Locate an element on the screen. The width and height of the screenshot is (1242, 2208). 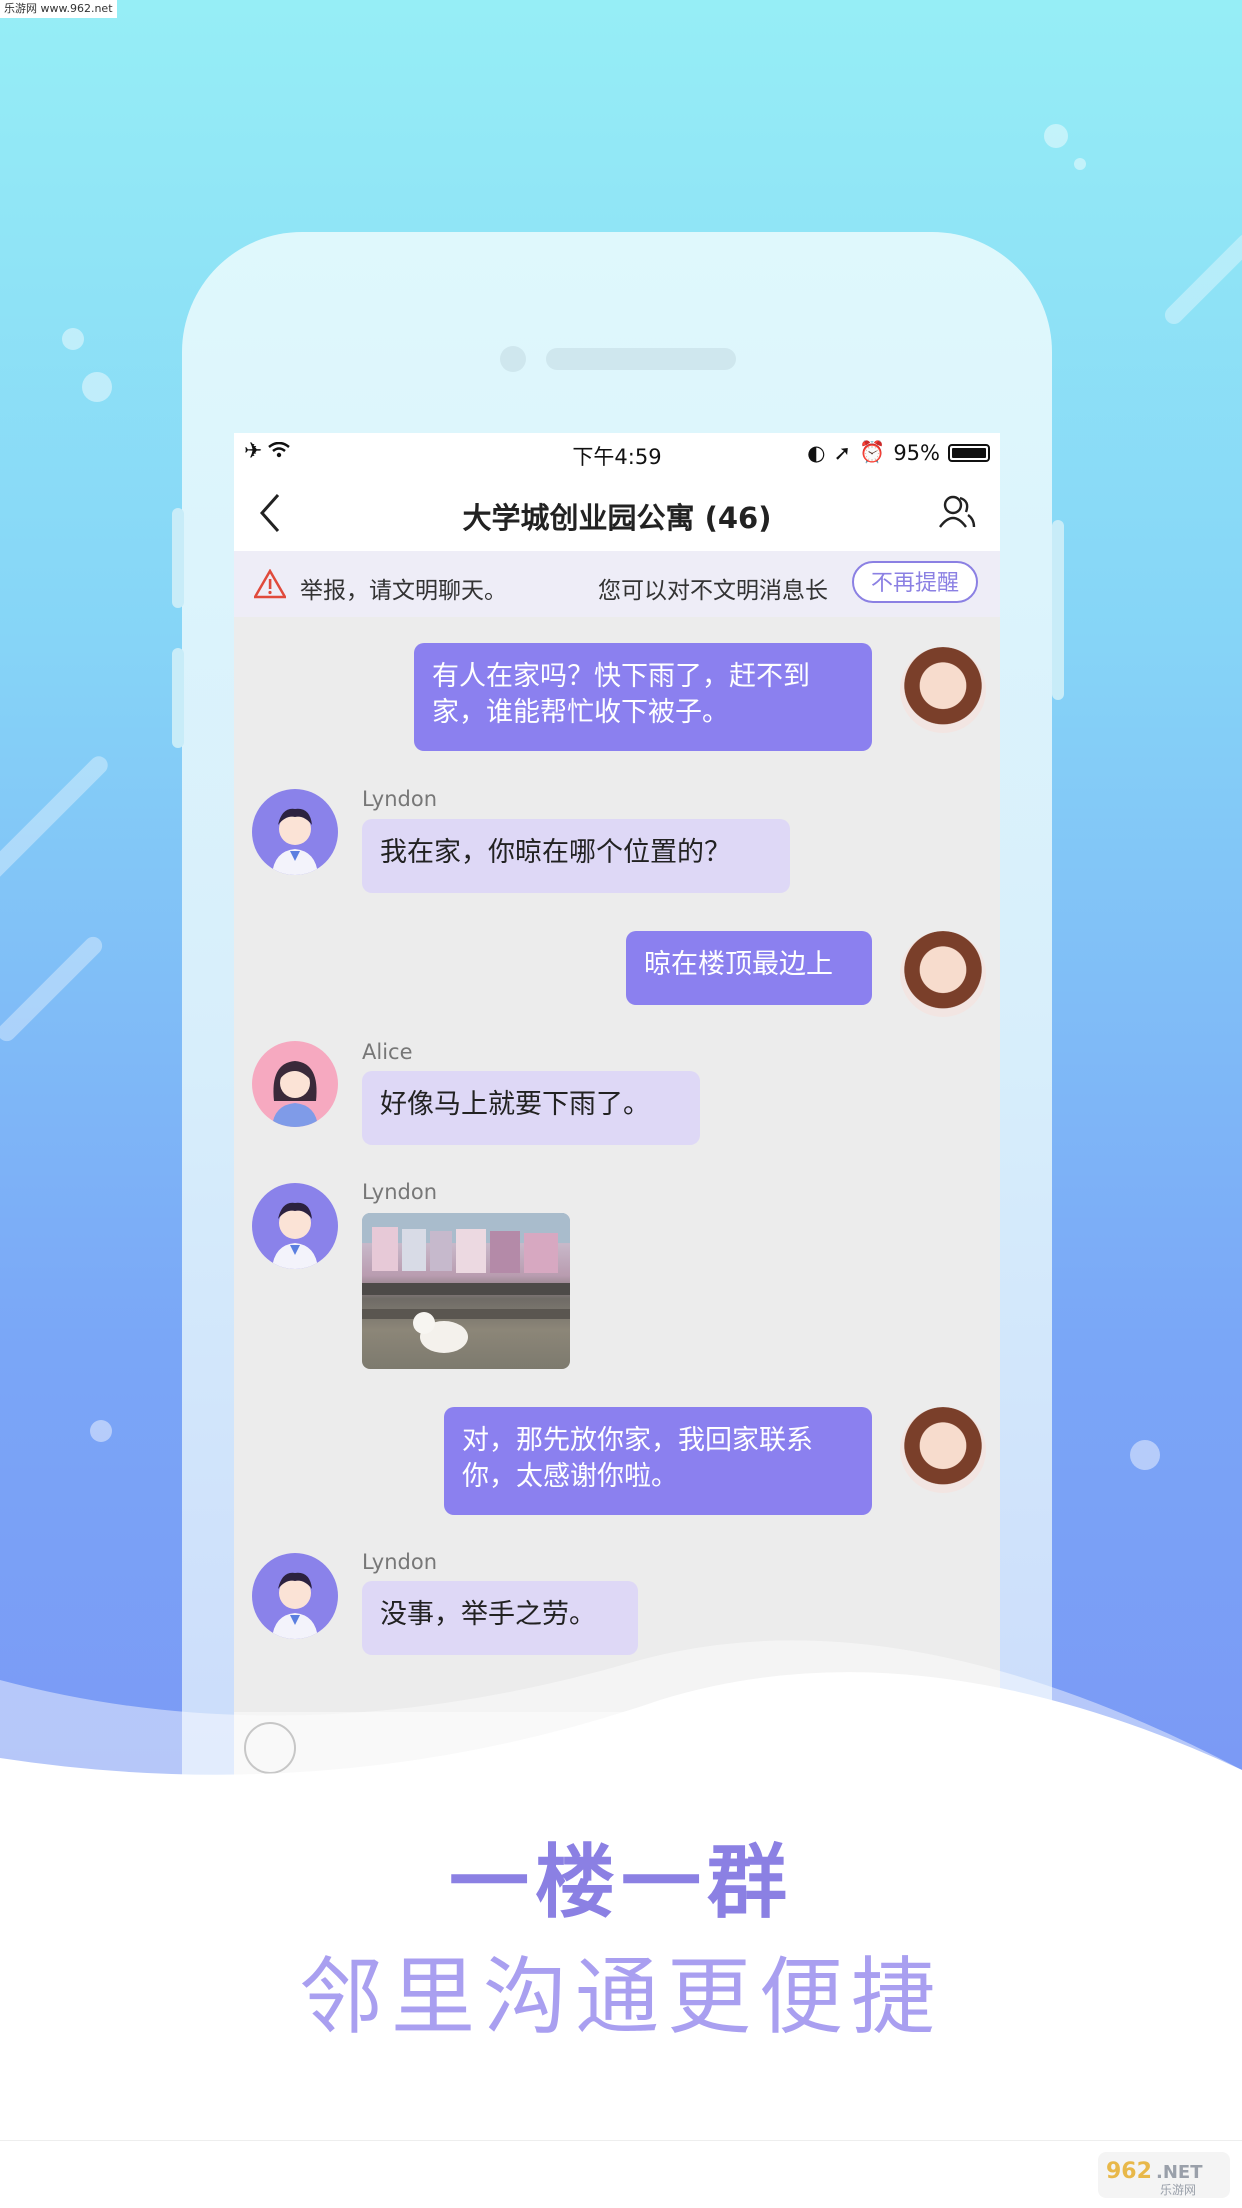
civility-notice: 举报，请文明聊天。 您可以对不文明消息长 不再提醒 is located at coordinates (617, 584).